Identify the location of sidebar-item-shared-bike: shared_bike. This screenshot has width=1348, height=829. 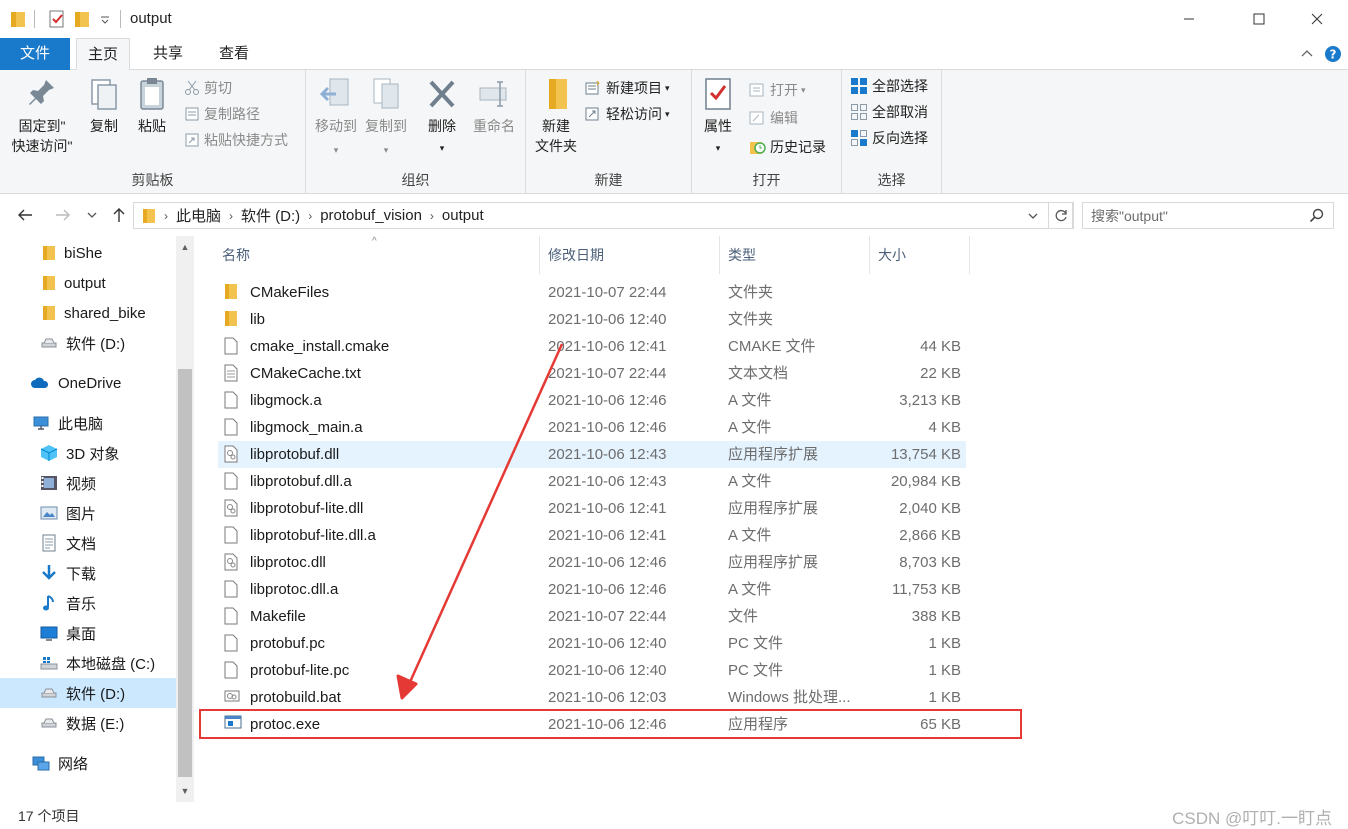
(88, 313).